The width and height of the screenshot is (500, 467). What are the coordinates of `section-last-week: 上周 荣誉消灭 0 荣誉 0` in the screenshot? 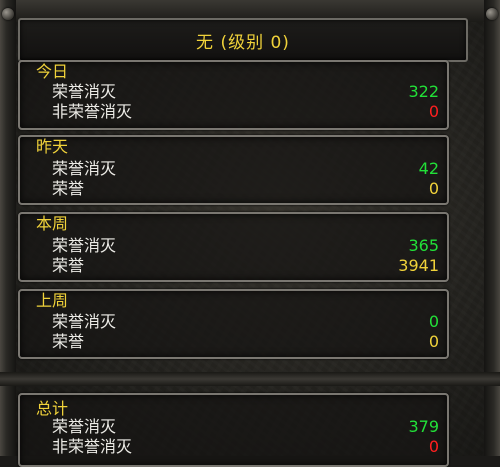 It's located at (233, 324).